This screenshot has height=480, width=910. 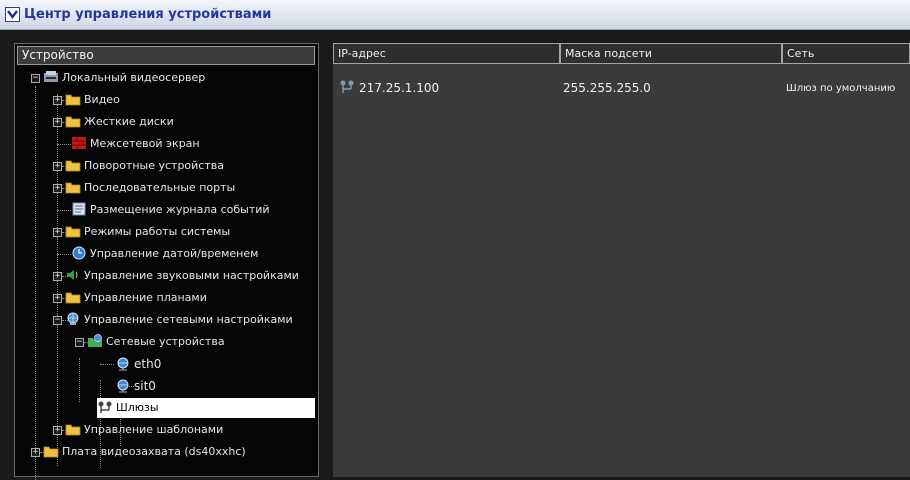 What do you see at coordinates (148, 364) in the screenshot?
I see `tree-node-label: eth0` at bounding box center [148, 364].